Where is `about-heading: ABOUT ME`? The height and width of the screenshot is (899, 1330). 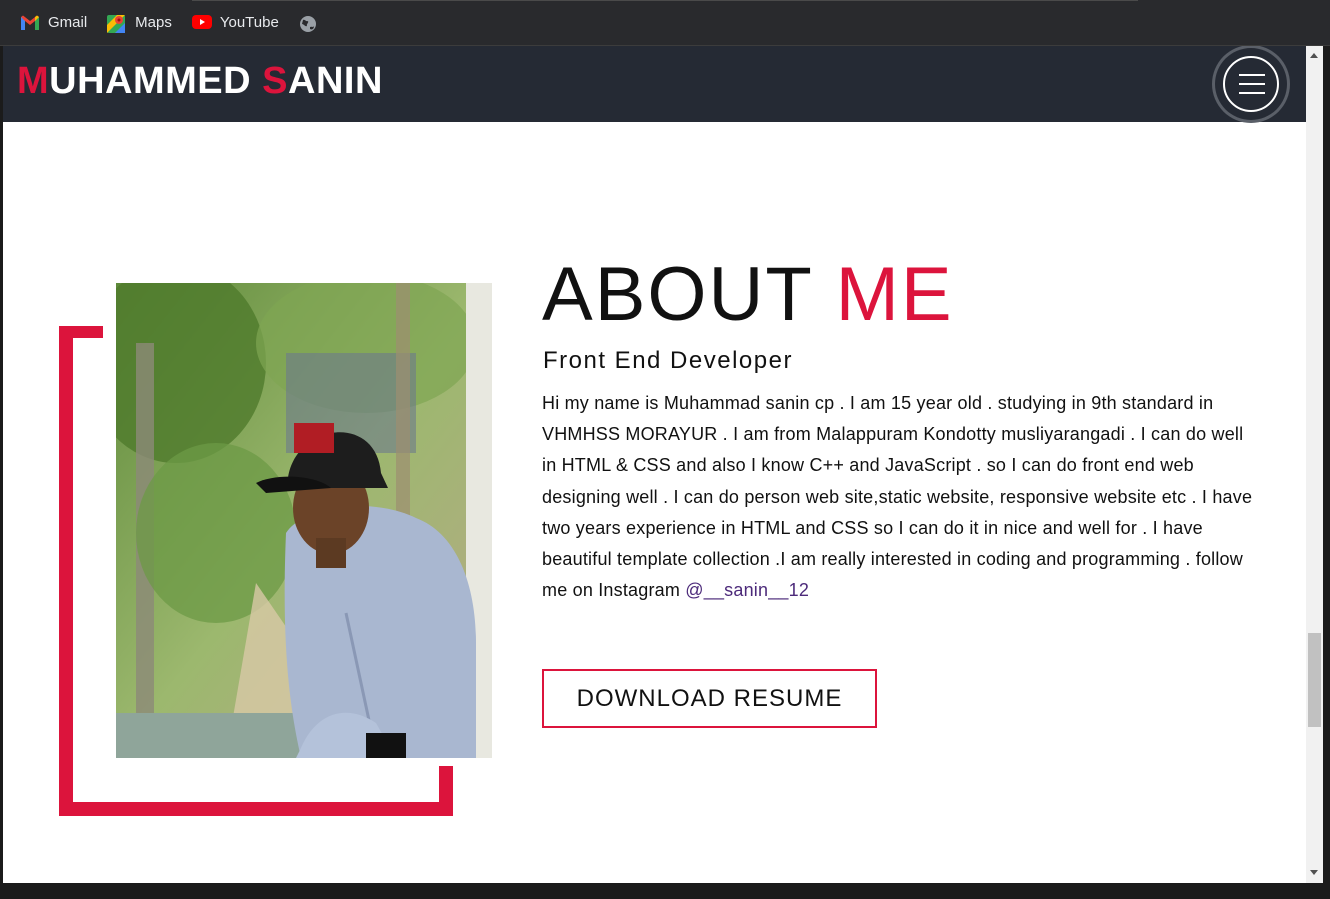 about-heading: ABOUT ME is located at coordinates (748, 295).